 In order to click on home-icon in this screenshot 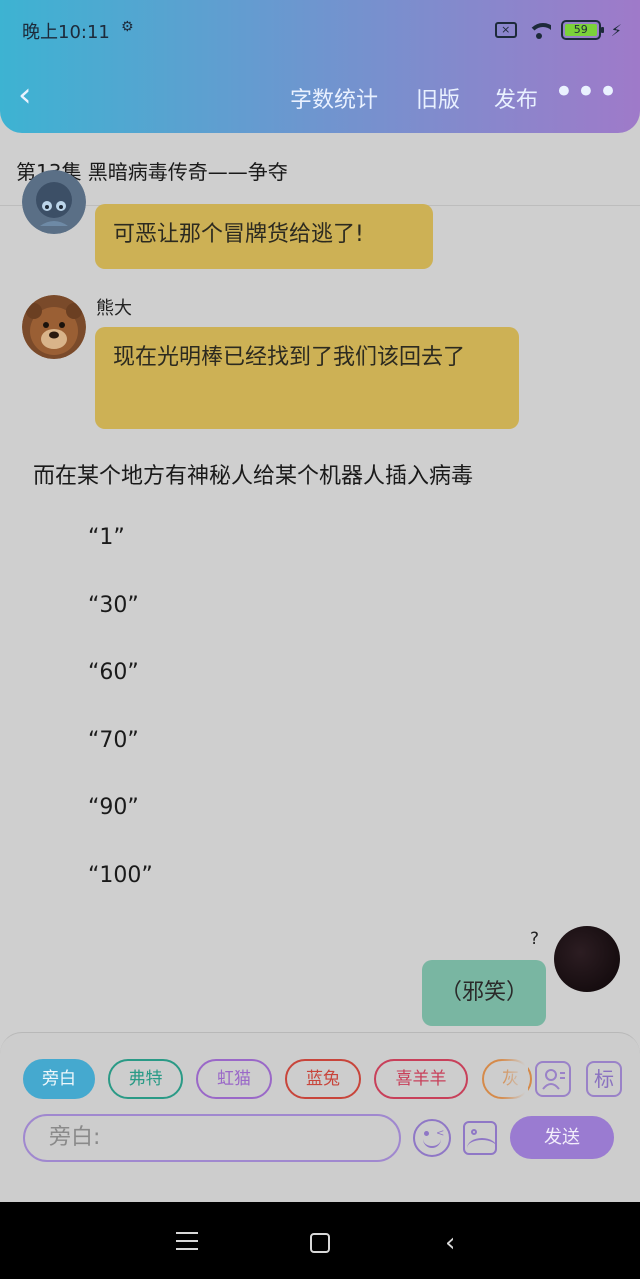, I will do `click(320, 1243)`.